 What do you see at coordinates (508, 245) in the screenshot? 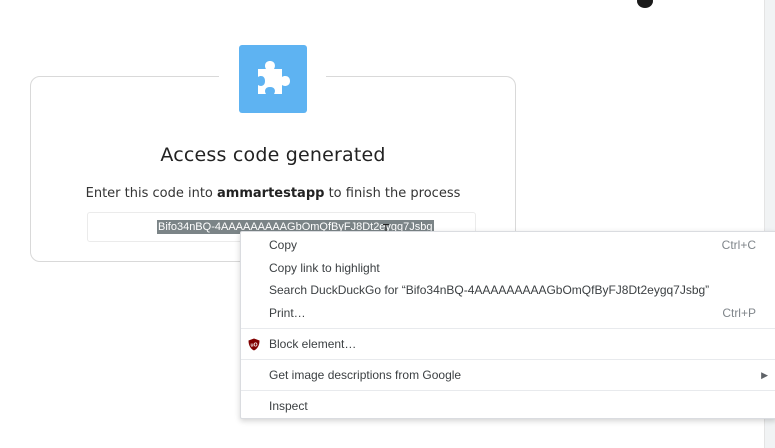
I see `menu-item-copy: Copy Ctrl+C` at bounding box center [508, 245].